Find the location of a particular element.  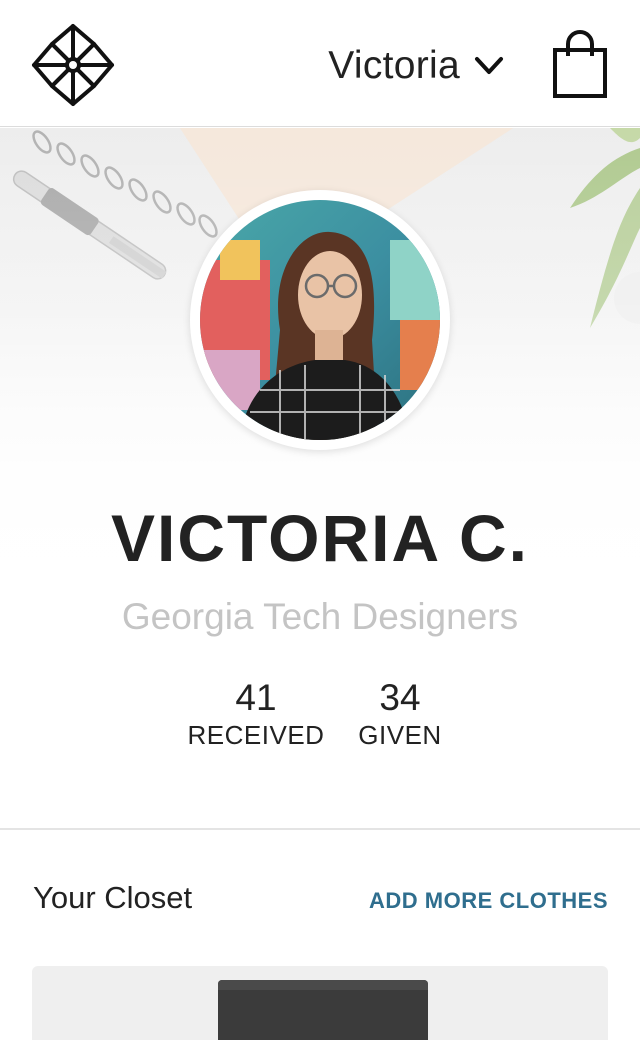

app-header: Victoria is located at coordinates (320, 63).